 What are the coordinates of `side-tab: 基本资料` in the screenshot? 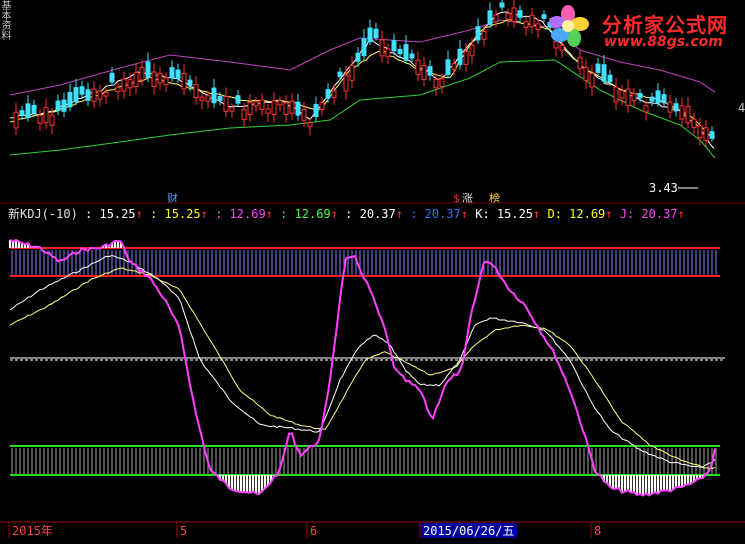 It's located at (5, 50).